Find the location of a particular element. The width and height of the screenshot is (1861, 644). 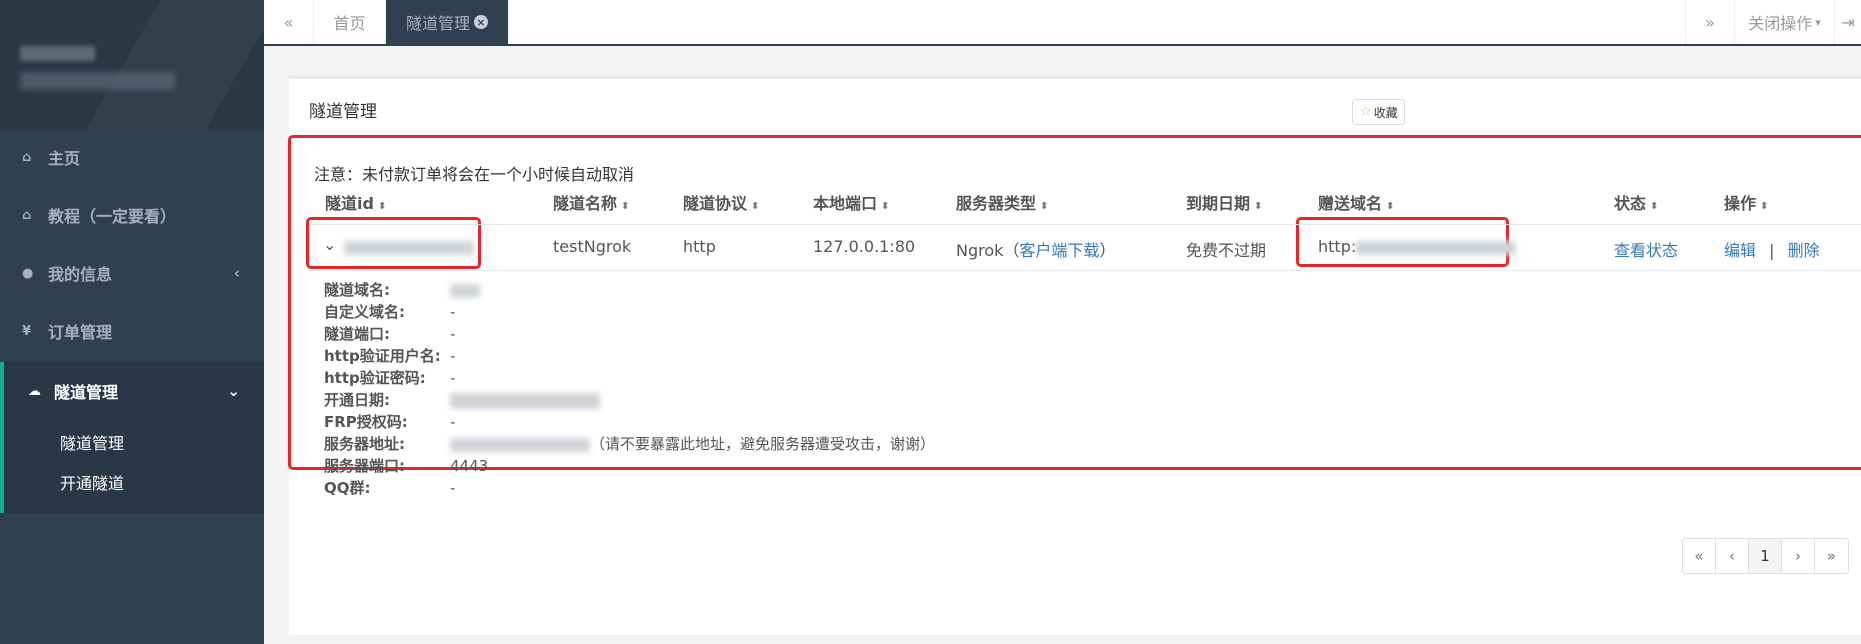

row-actions: 编辑 | 删除 is located at coordinates (1772, 250).